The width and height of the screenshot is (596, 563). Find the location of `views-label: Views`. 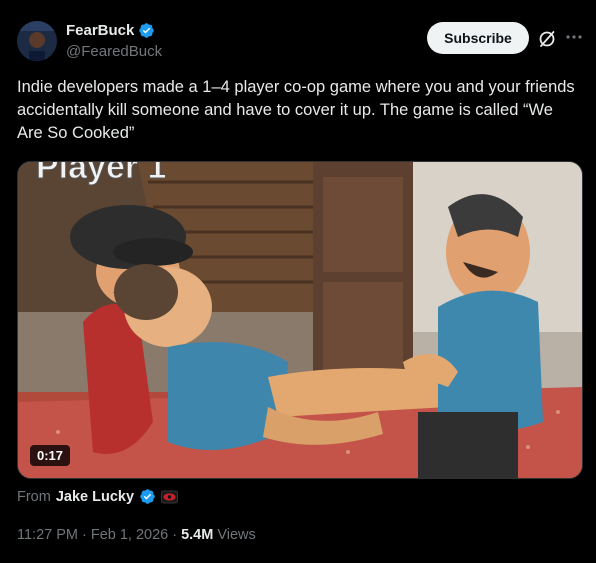

views-label: Views is located at coordinates (236, 535).